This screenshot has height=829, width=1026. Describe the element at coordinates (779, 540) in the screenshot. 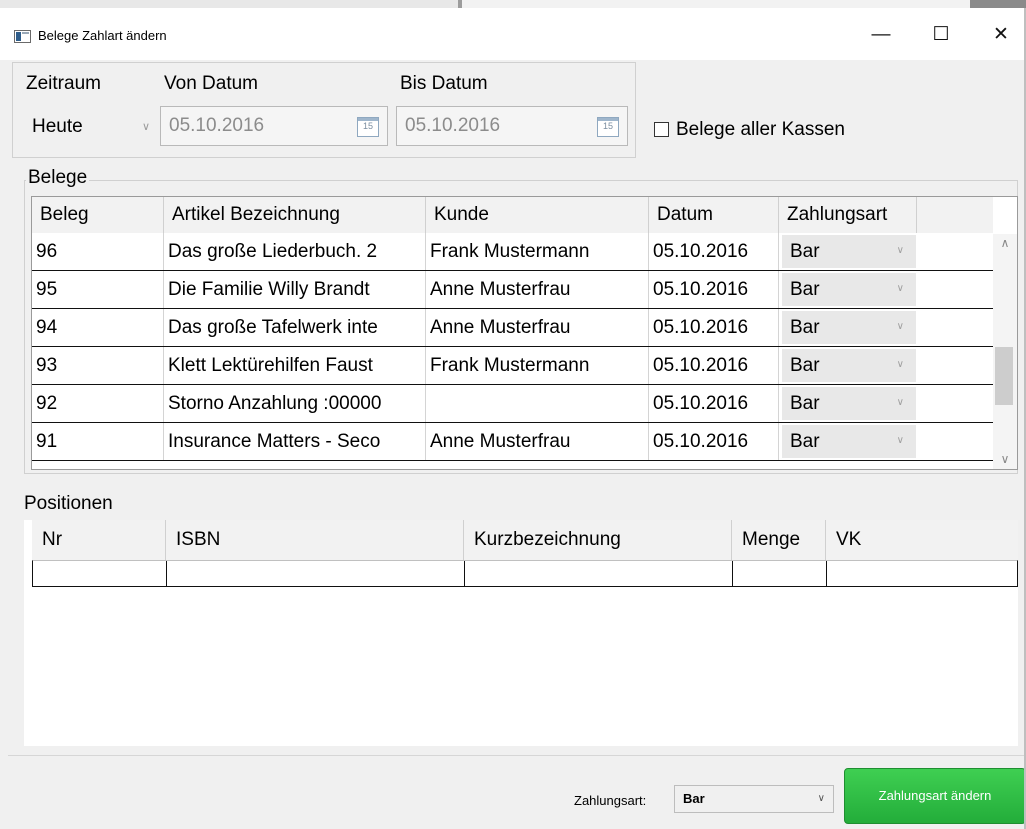

I see `column-header-menge: Menge` at that location.